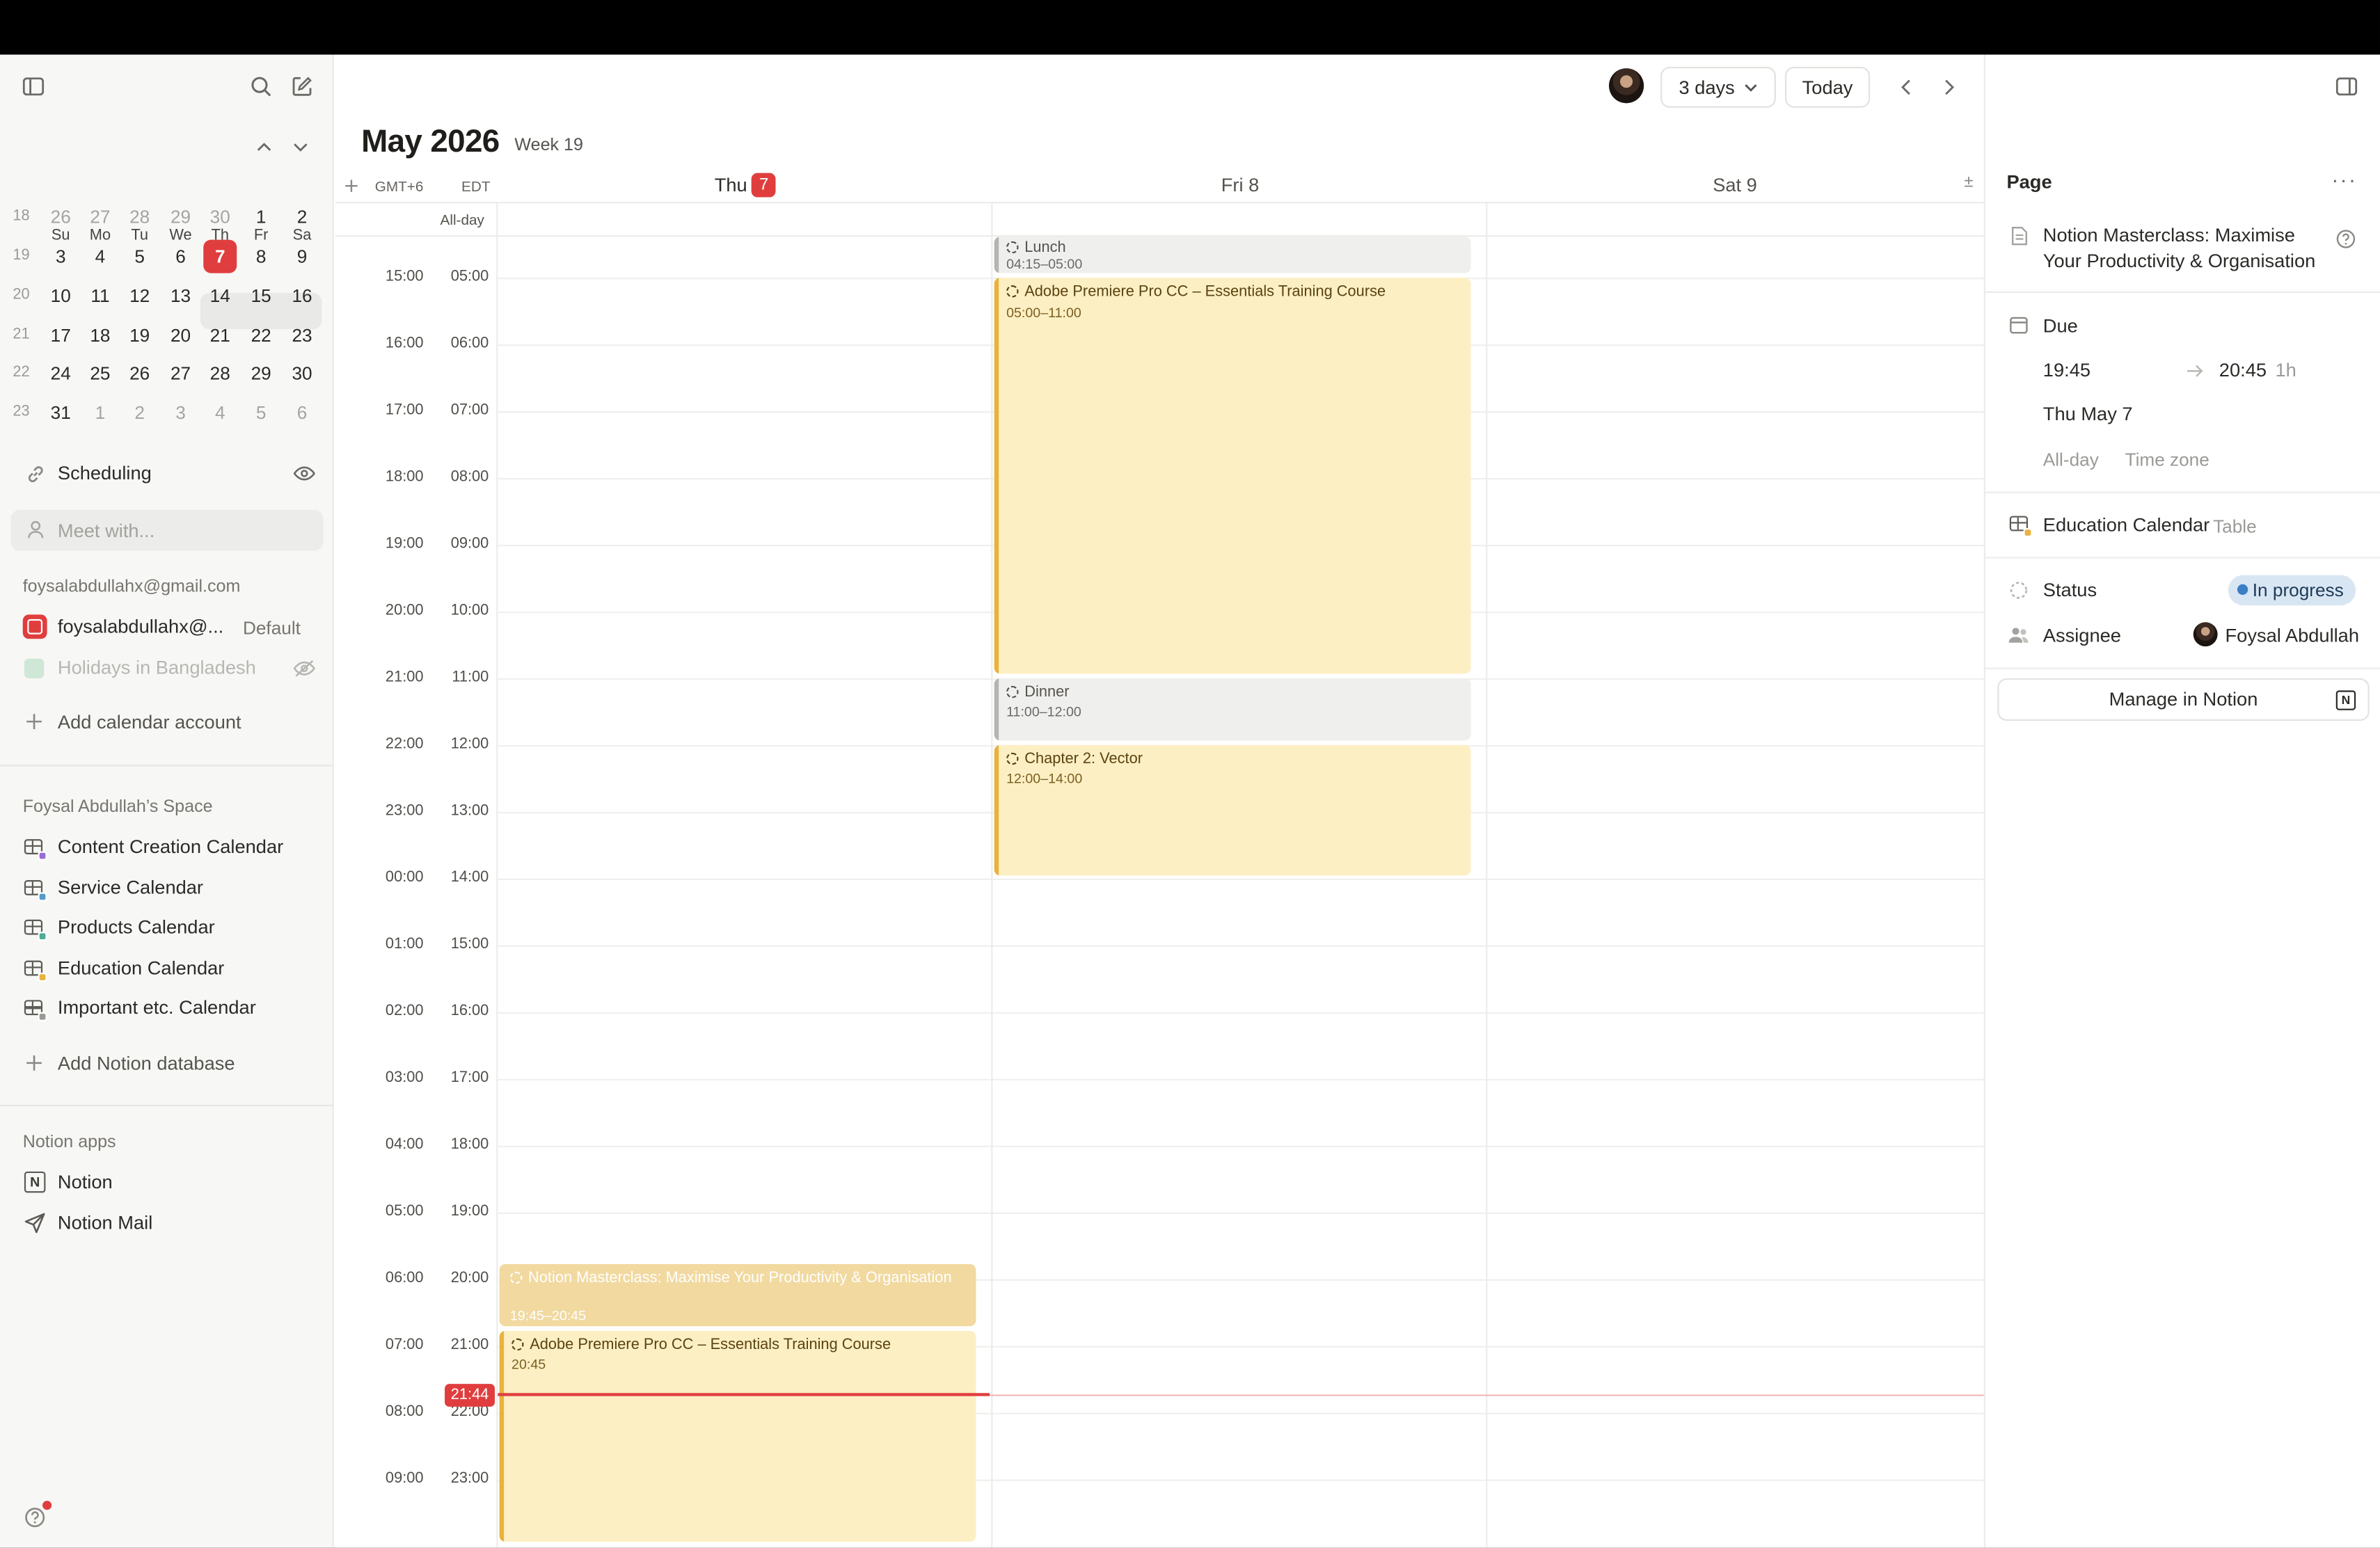  I want to click on all-day-toggle: All-day, so click(2071, 460).